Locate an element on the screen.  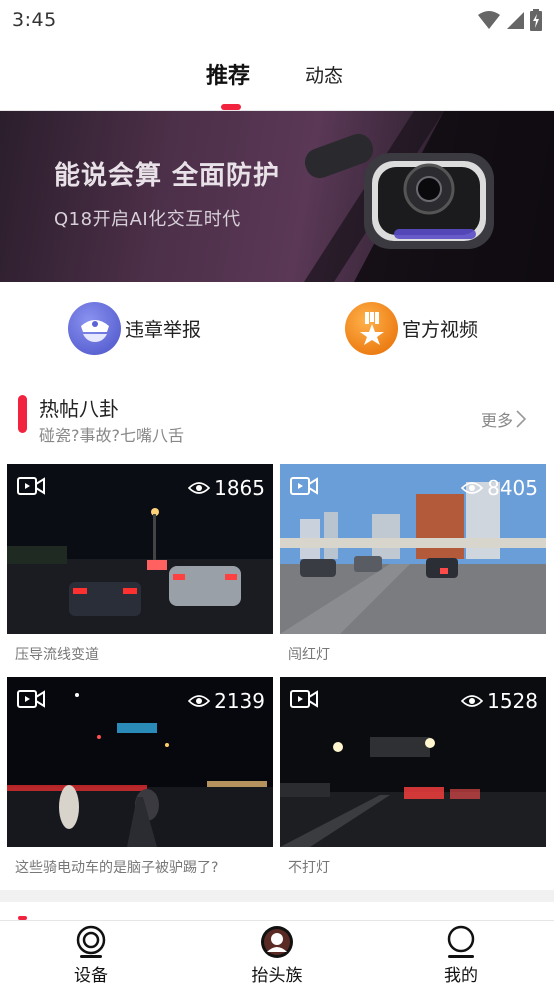
view-count-value: 8405 is located at coordinates (512, 488).